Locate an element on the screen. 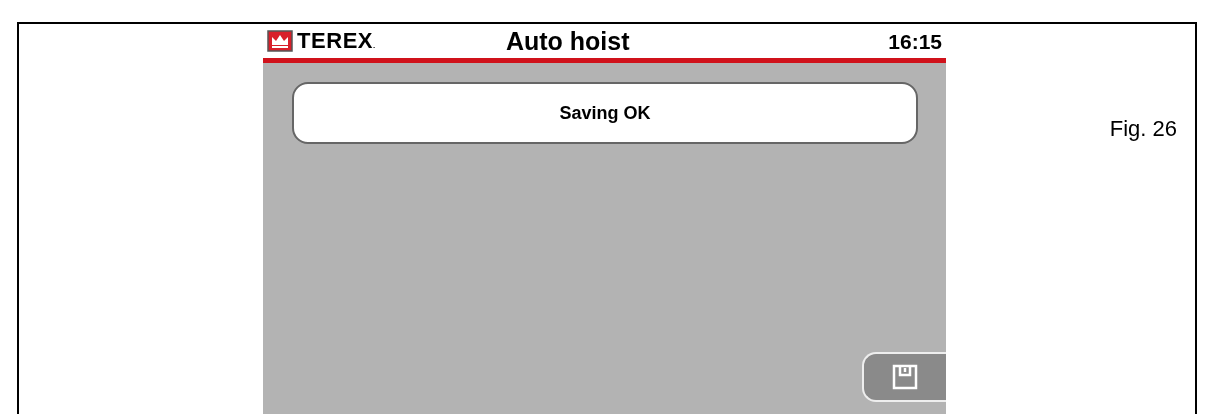  brand-name: TEREX. is located at coordinates (336, 41).